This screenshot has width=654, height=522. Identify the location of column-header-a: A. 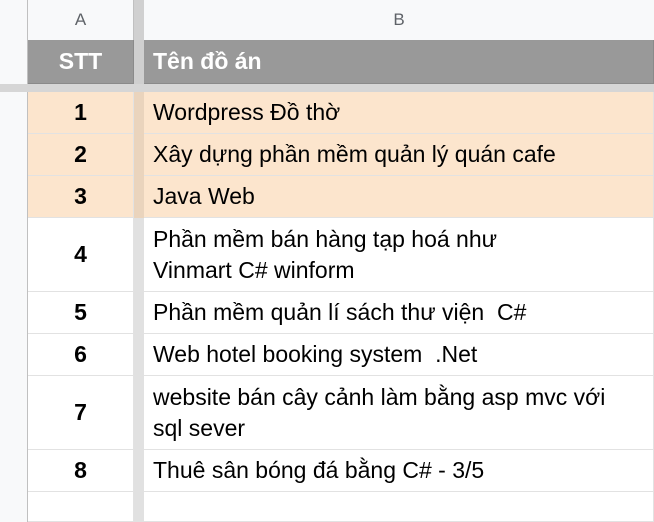
(81, 20).